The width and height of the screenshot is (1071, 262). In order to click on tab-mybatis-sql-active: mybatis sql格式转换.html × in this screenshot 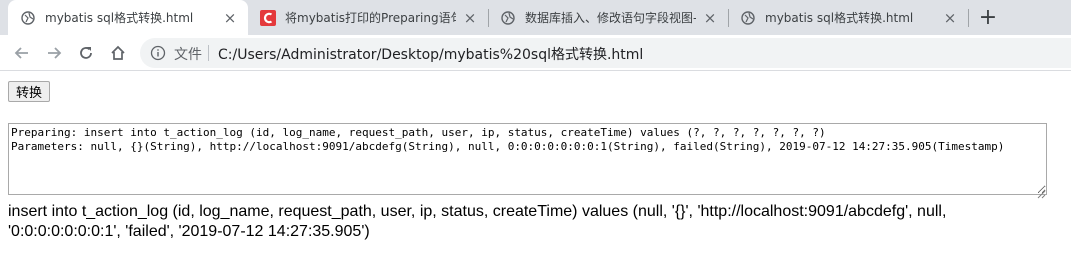, I will do `click(128, 17)`.